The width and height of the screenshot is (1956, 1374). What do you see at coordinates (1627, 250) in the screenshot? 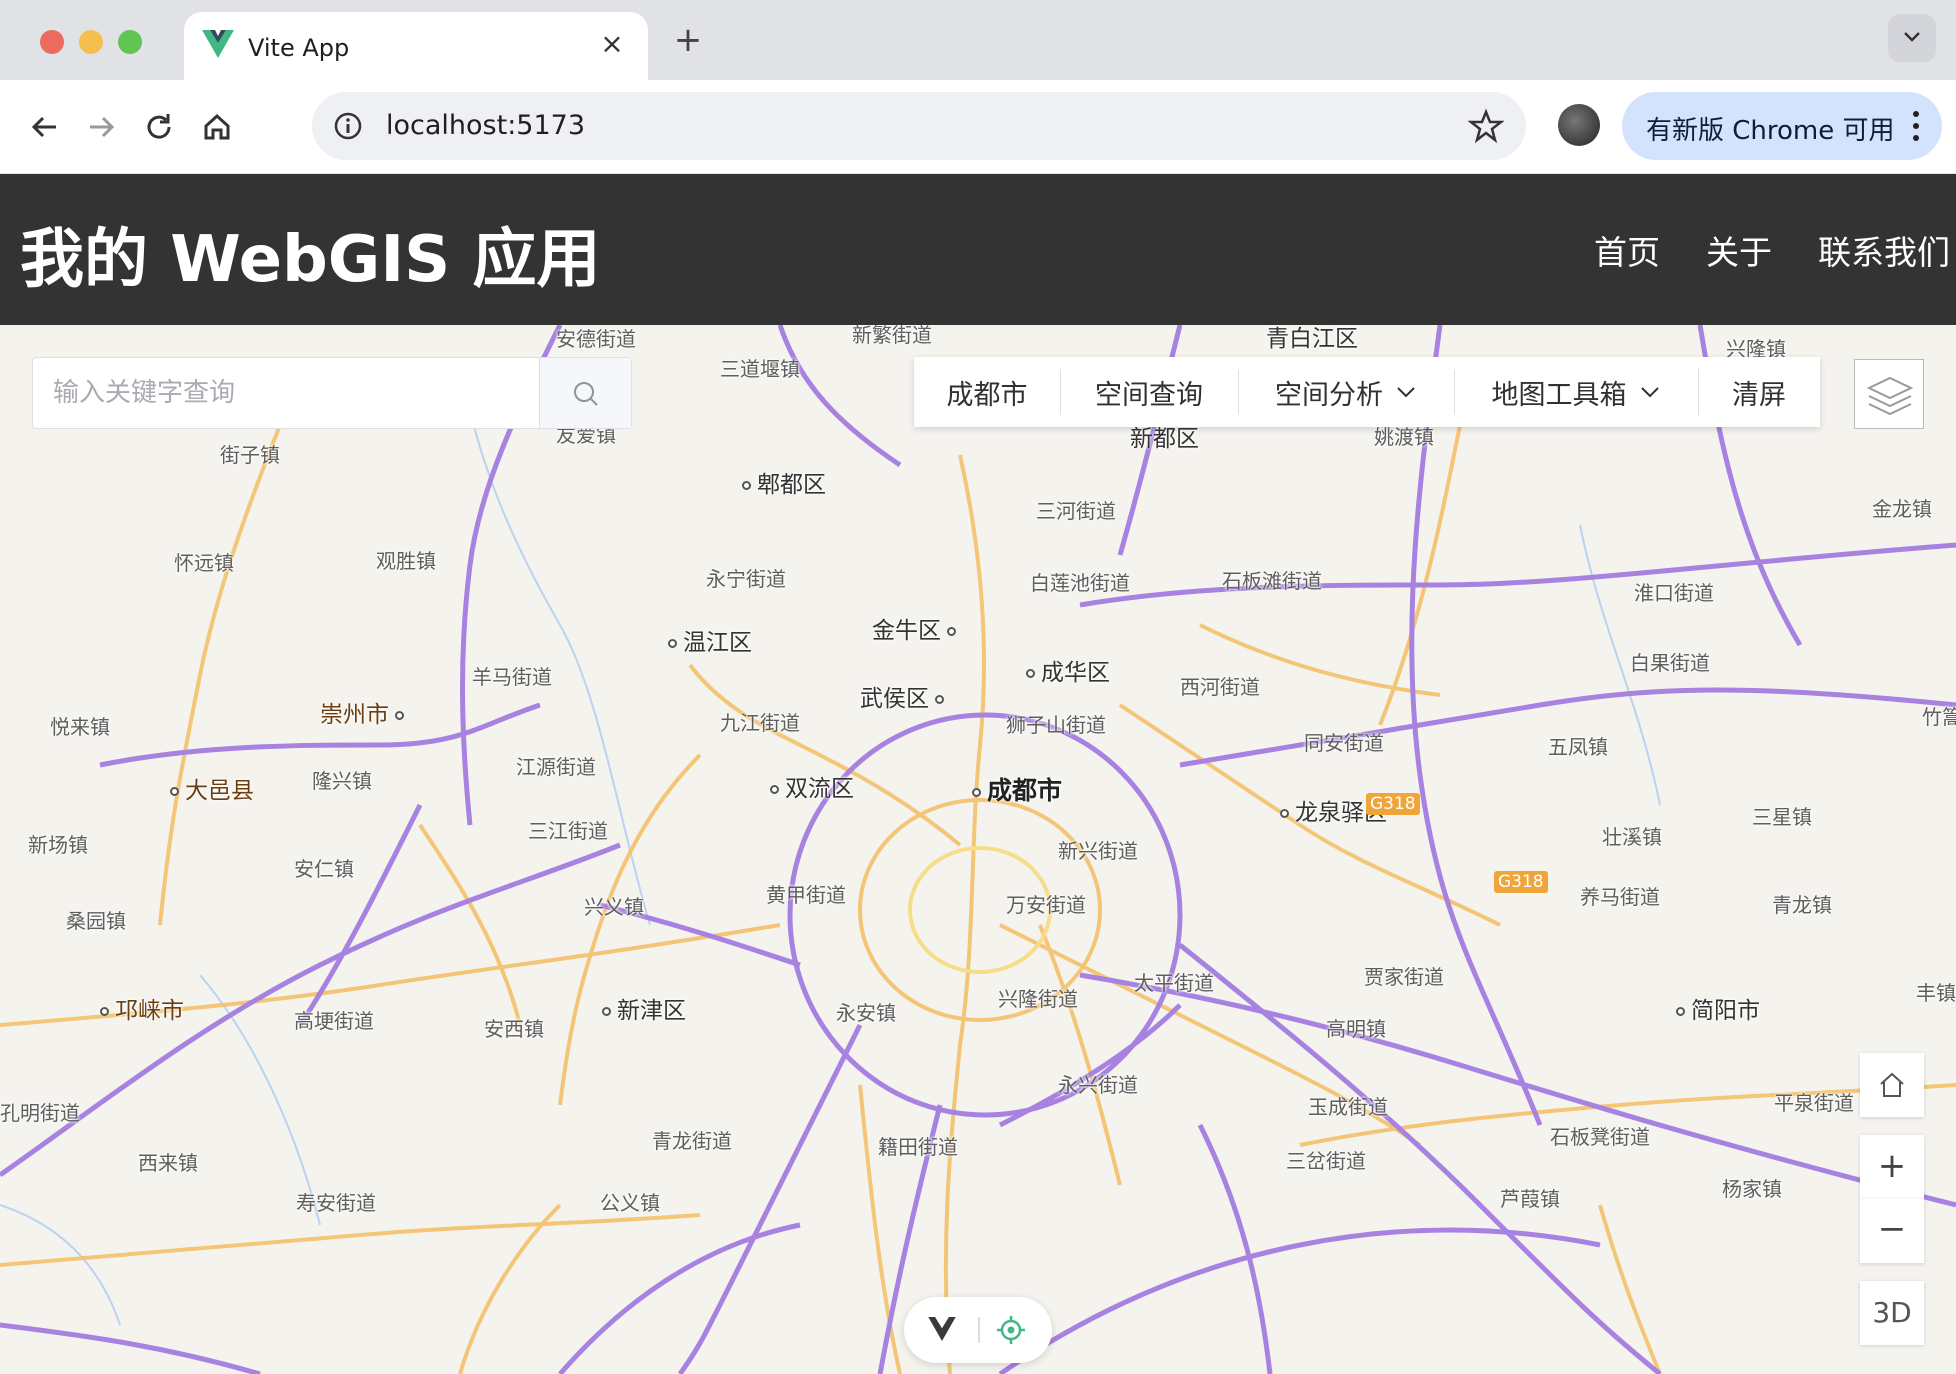
I see `nav-home: 首页` at bounding box center [1627, 250].